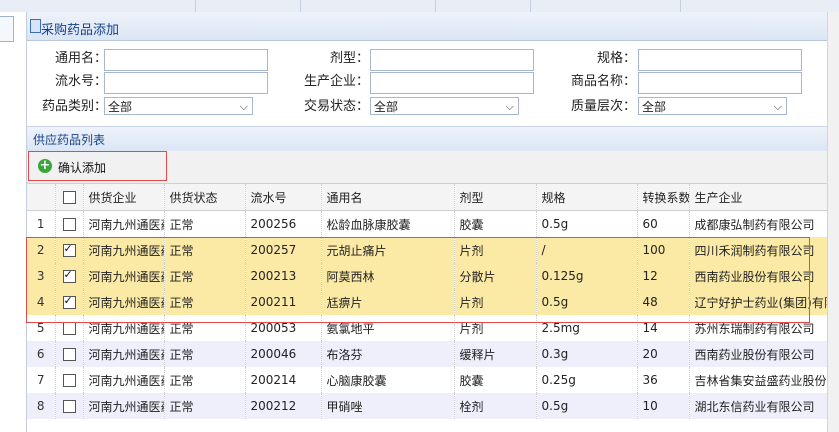 The width and height of the screenshot is (839, 432). Describe the element at coordinates (120, 107) in the screenshot. I see `drug-category-value: 全部` at that location.